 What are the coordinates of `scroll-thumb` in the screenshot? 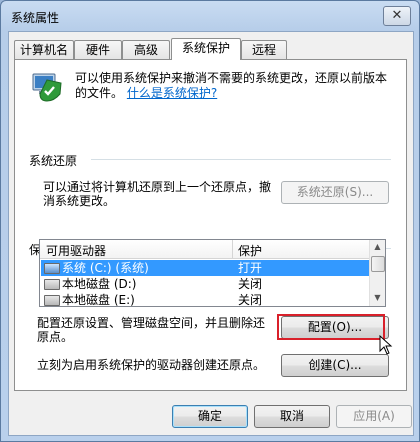 It's located at (378, 264).